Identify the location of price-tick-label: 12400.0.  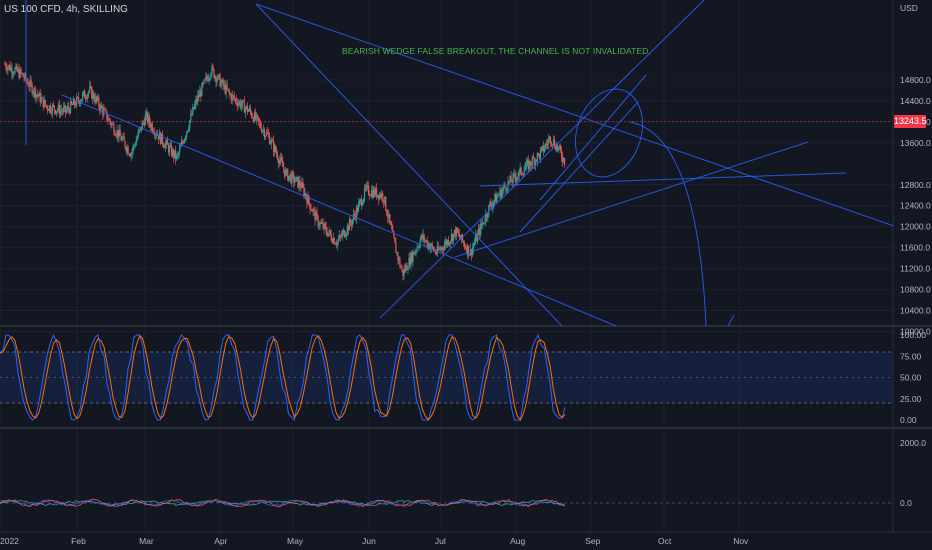
(915, 206).